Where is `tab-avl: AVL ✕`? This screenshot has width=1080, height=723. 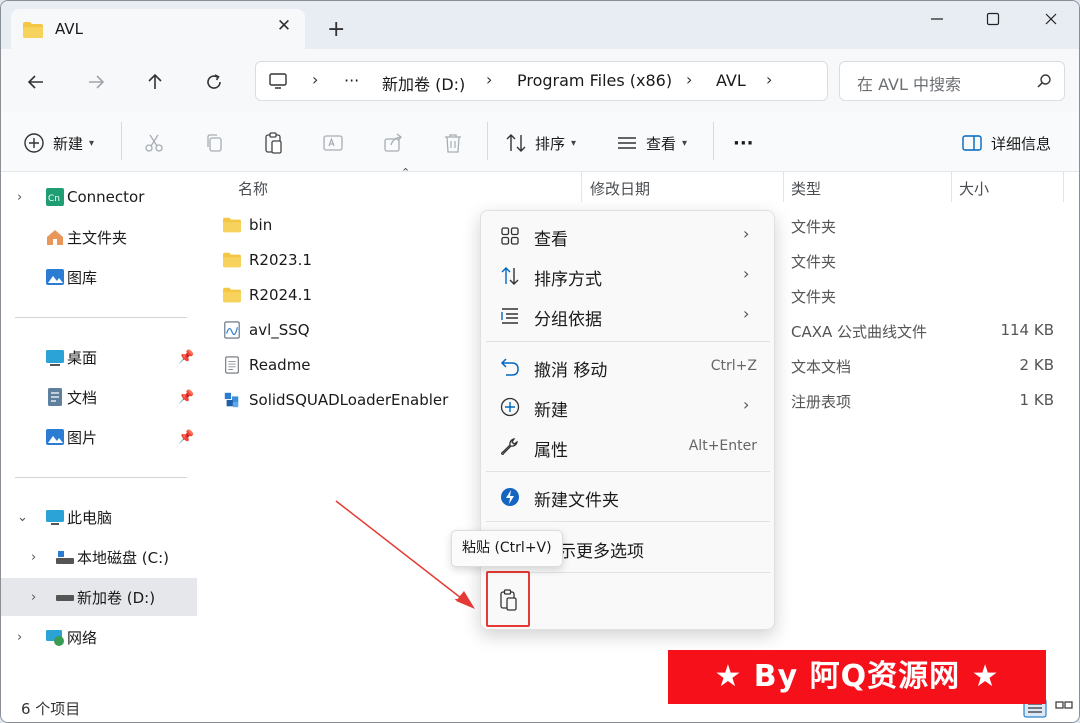 tab-avl: AVL ✕ is located at coordinates (158, 29).